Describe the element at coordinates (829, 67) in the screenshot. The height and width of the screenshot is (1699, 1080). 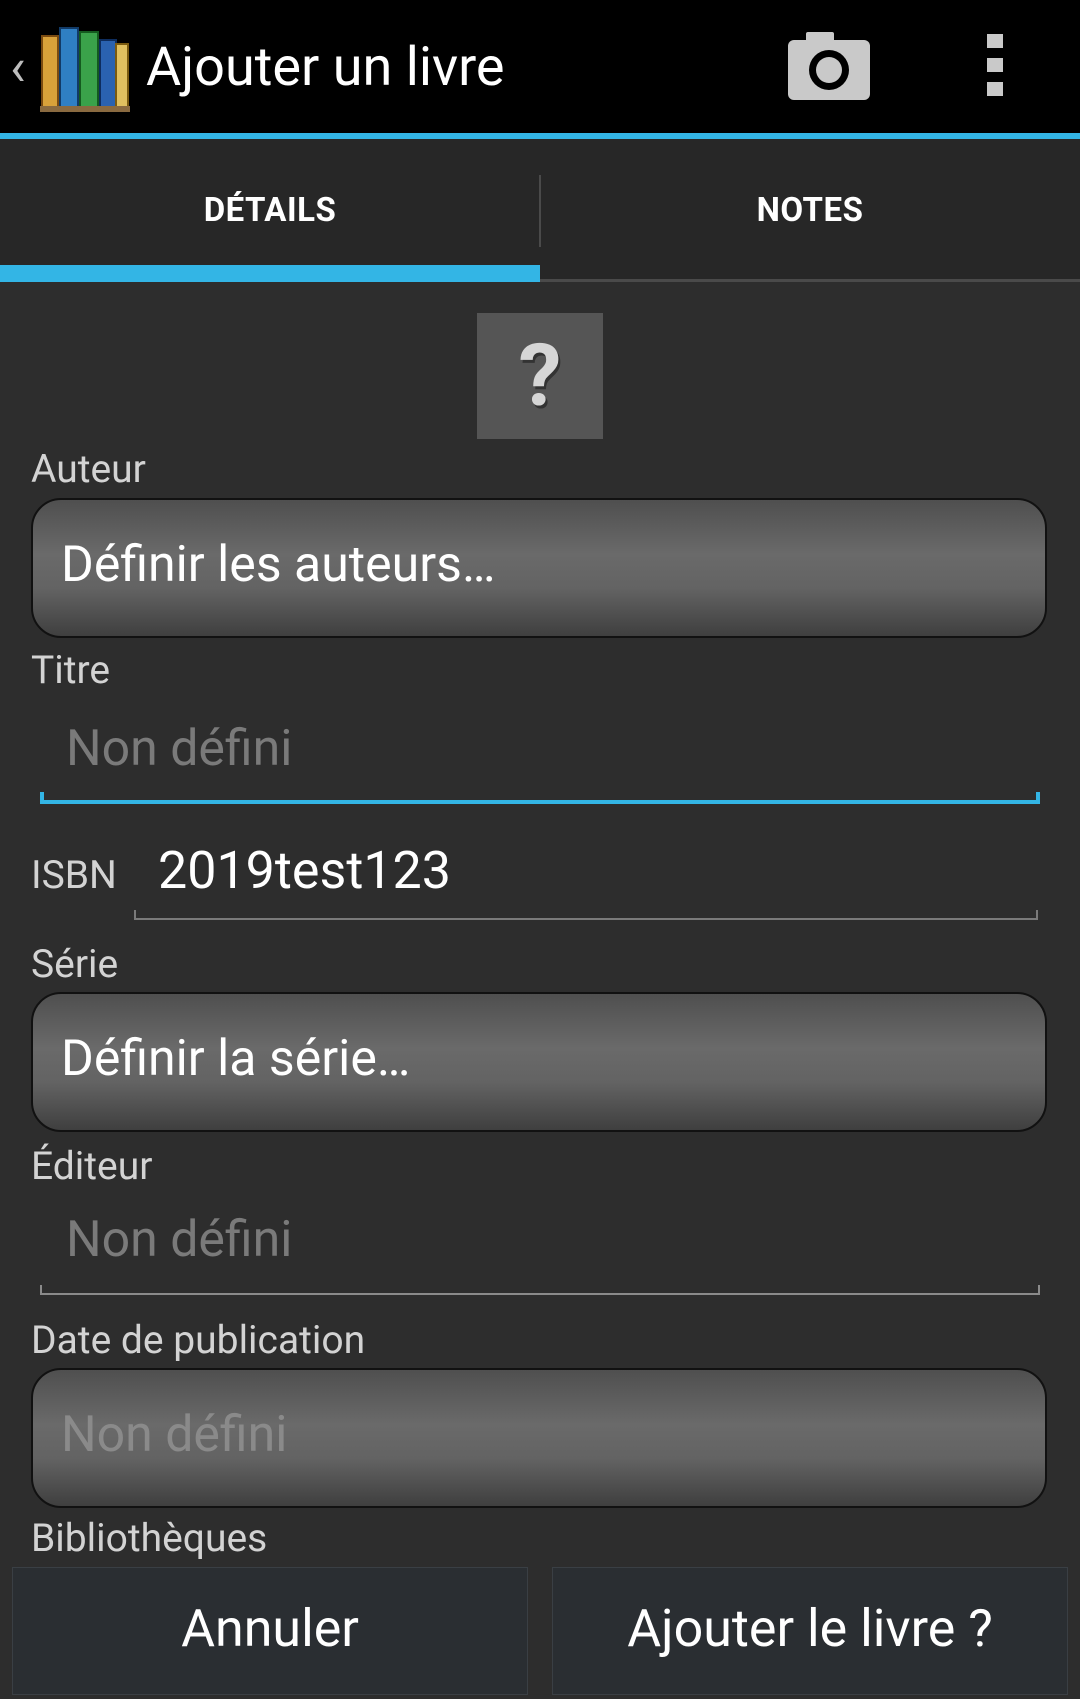
I see `camera-icon` at that location.